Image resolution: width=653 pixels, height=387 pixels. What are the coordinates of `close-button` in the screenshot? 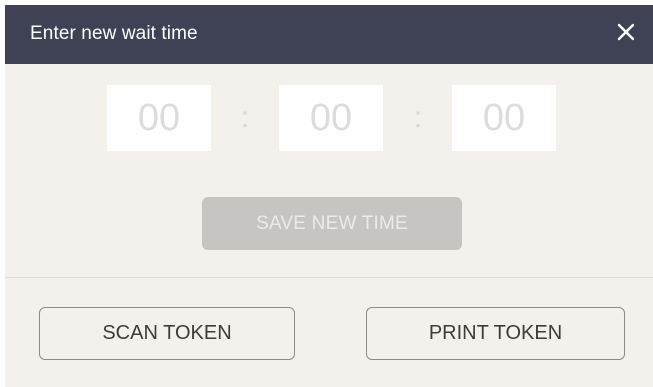 It's located at (626, 32).